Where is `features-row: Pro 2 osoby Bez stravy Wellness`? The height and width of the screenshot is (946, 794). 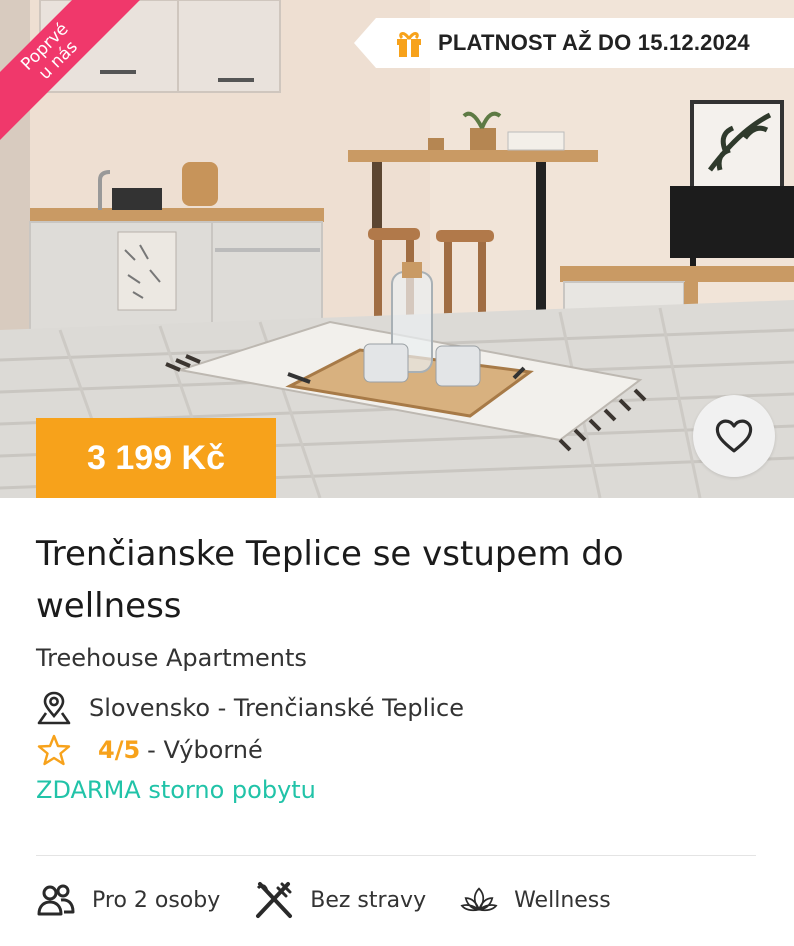
features-row: Pro 2 osoby Bez stravy Wellness is located at coordinates (340, 900).